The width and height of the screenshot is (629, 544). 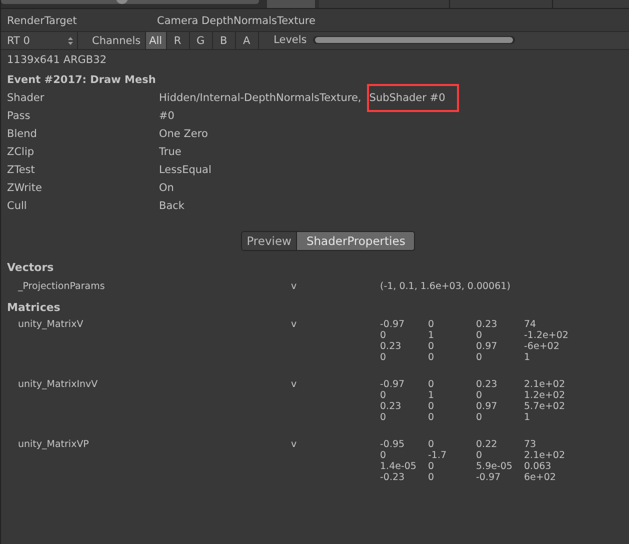 I want to click on section-title: Matrices, so click(x=34, y=308).